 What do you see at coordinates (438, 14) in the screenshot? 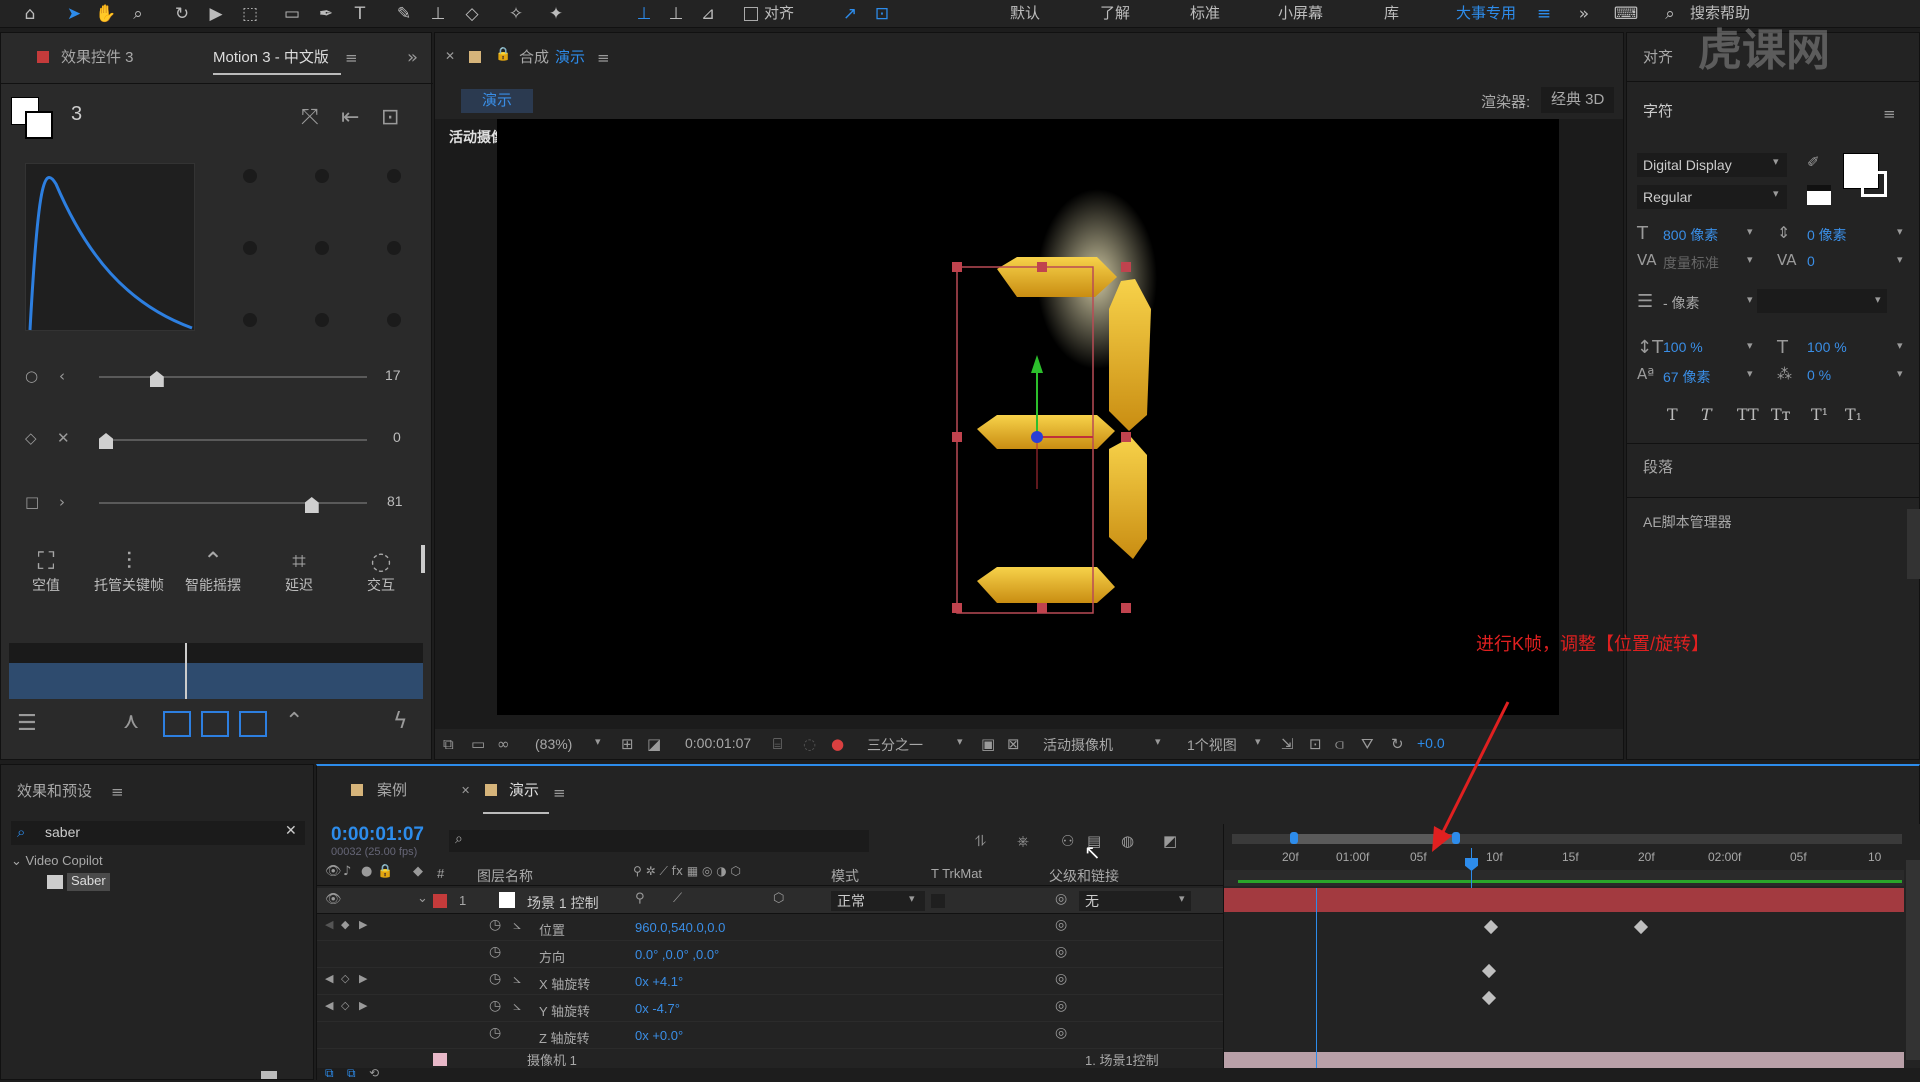
I see `clone-stamp-icon: ⊥` at bounding box center [438, 14].